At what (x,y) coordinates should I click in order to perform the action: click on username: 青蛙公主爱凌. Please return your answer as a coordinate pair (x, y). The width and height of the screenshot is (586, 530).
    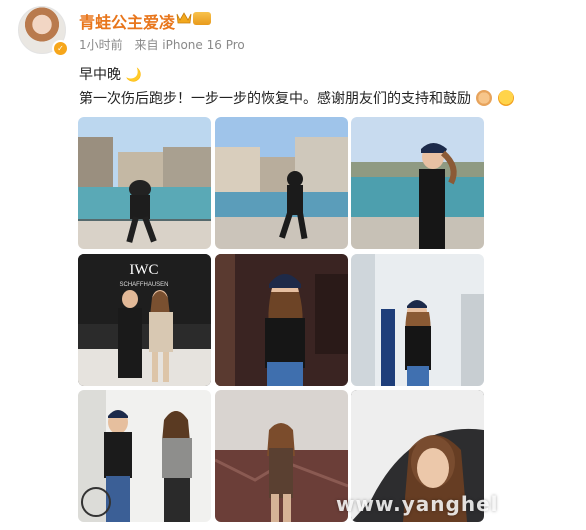
    Looking at the image, I should click on (127, 21).